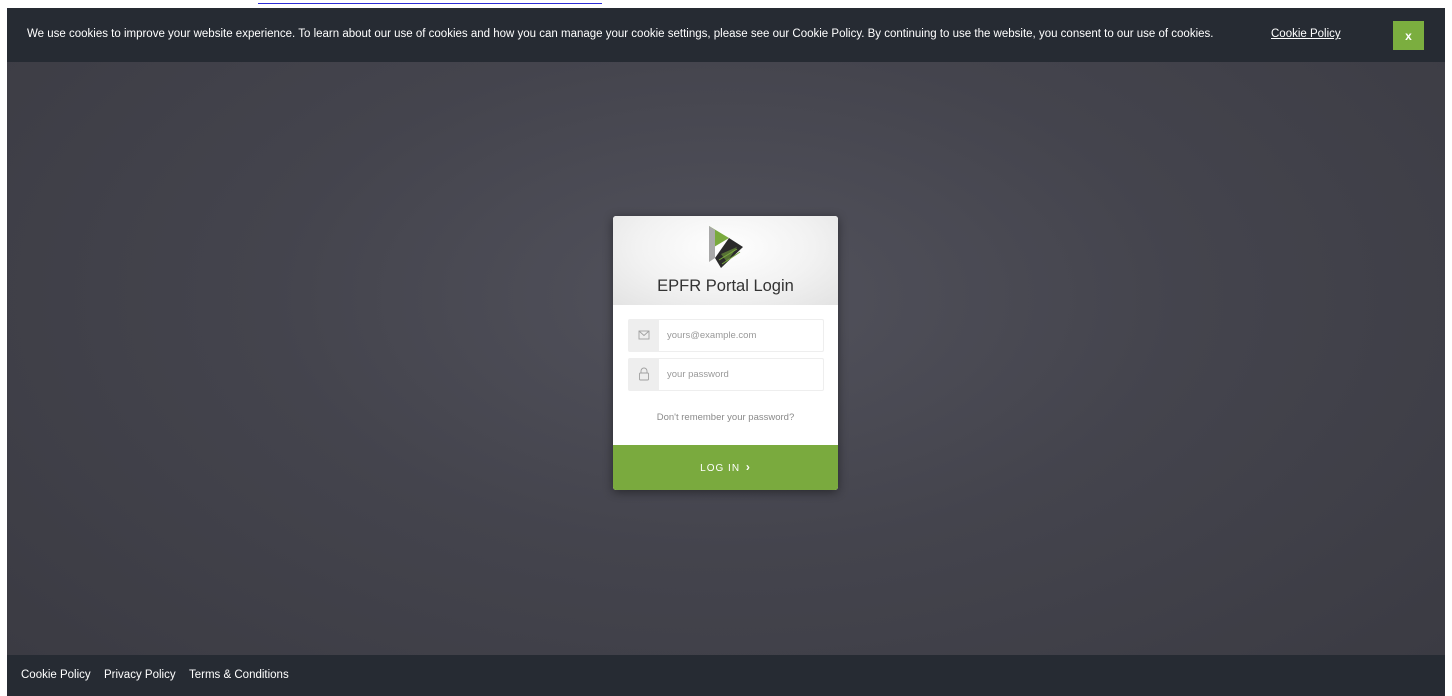 The height and width of the screenshot is (696, 1452). I want to click on cookie-policy-link: Cookie Policy, so click(1306, 34).